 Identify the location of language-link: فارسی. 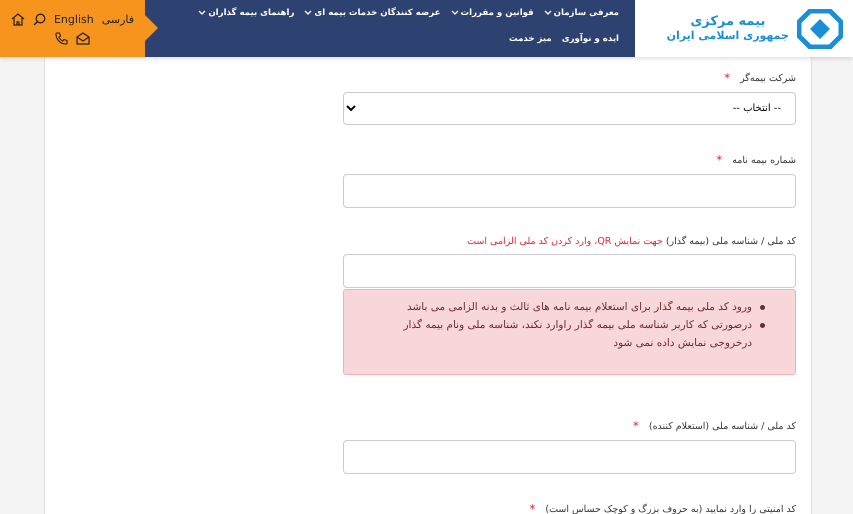
(118, 19).